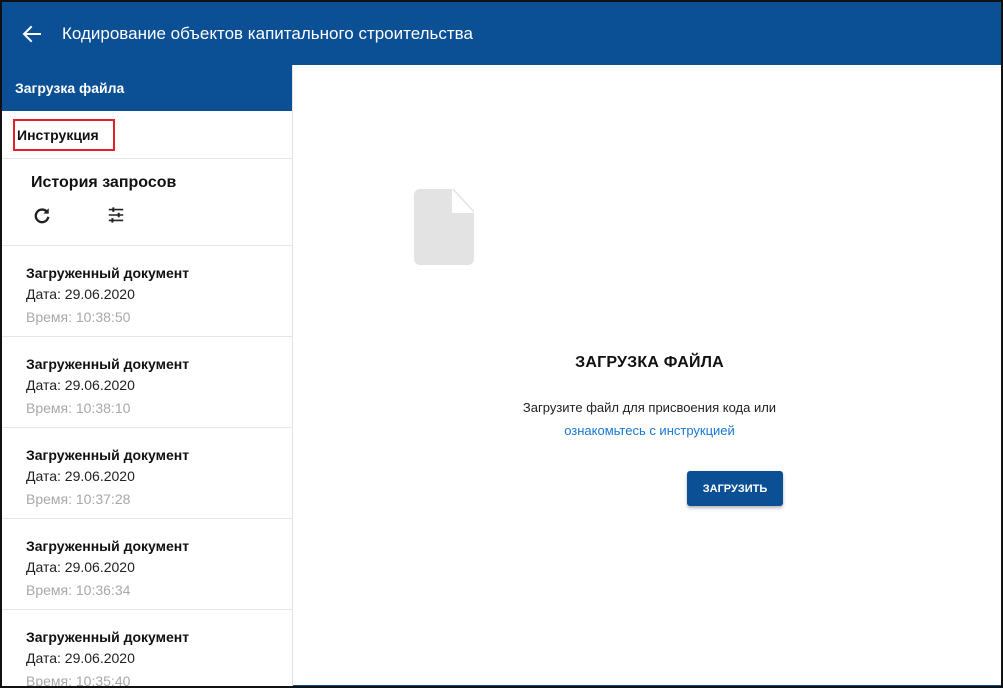  What do you see at coordinates (735, 488) in the screenshot?
I see `upload-button: ЗАГРУЗИТЬ` at bounding box center [735, 488].